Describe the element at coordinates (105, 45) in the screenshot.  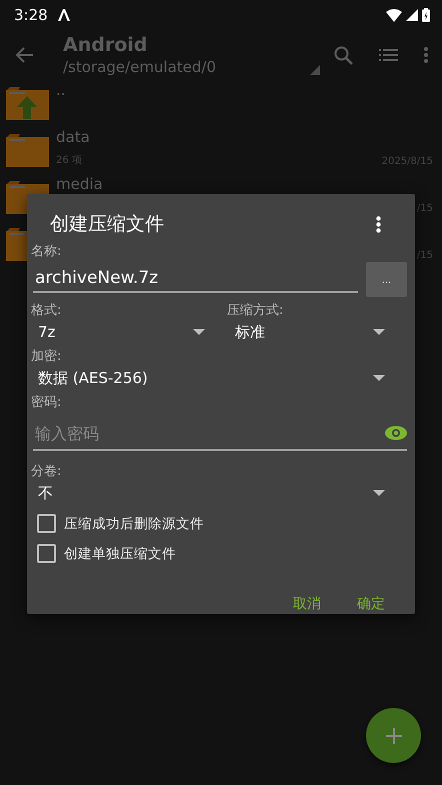
I see `folder-title: Android` at that location.